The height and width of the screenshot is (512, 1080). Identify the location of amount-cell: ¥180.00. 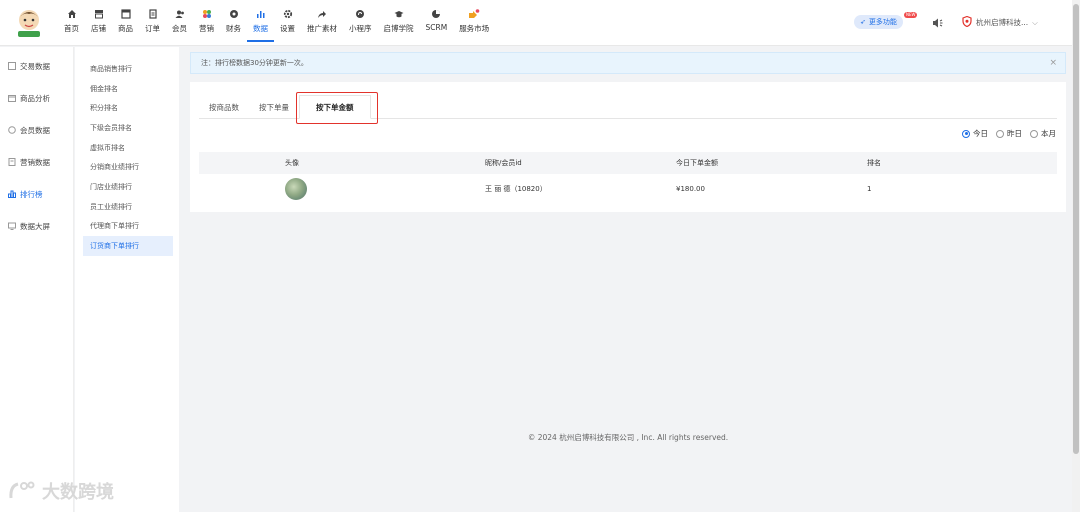
(690, 189).